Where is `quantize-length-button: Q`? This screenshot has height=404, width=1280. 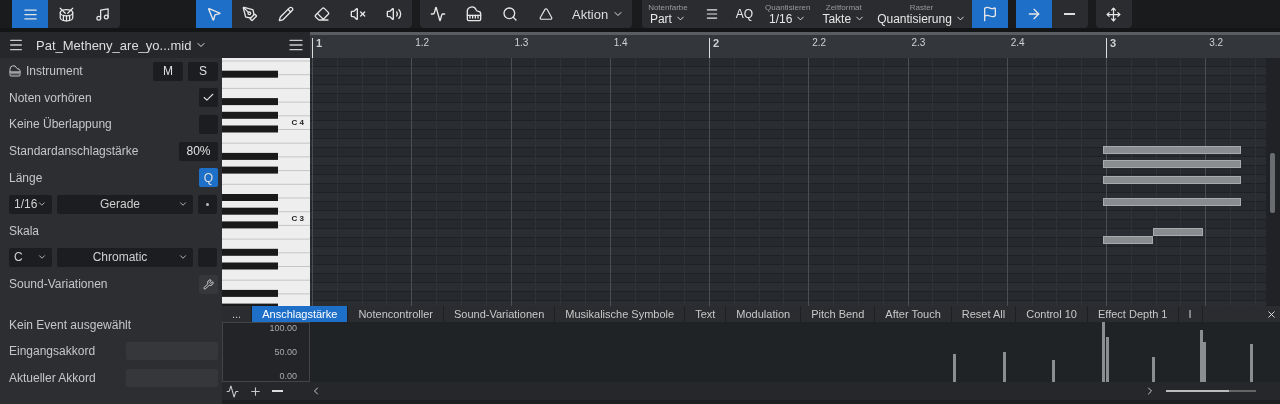 quantize-length-button: Q is located at coordinates (208, 178).